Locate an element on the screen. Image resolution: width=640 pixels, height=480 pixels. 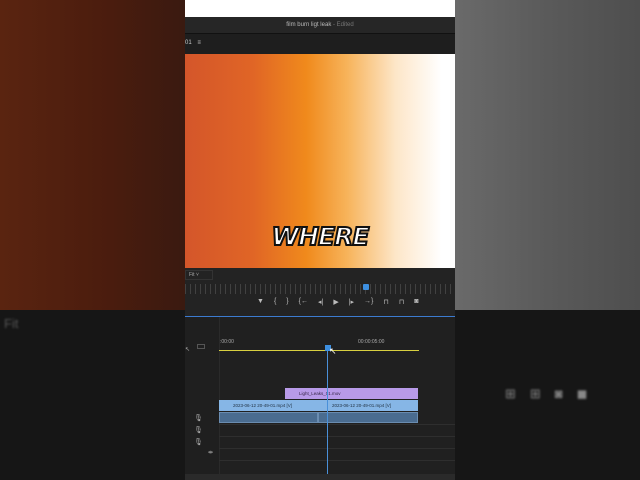
expand-track-icon: ⇹ is located at coordinates (210, 452).